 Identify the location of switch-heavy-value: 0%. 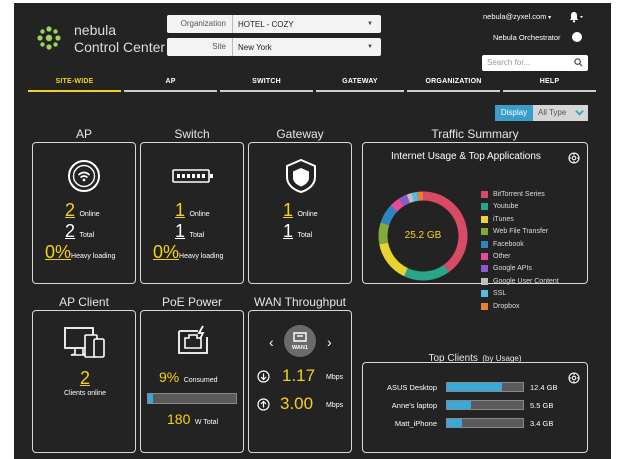
(166, 252).